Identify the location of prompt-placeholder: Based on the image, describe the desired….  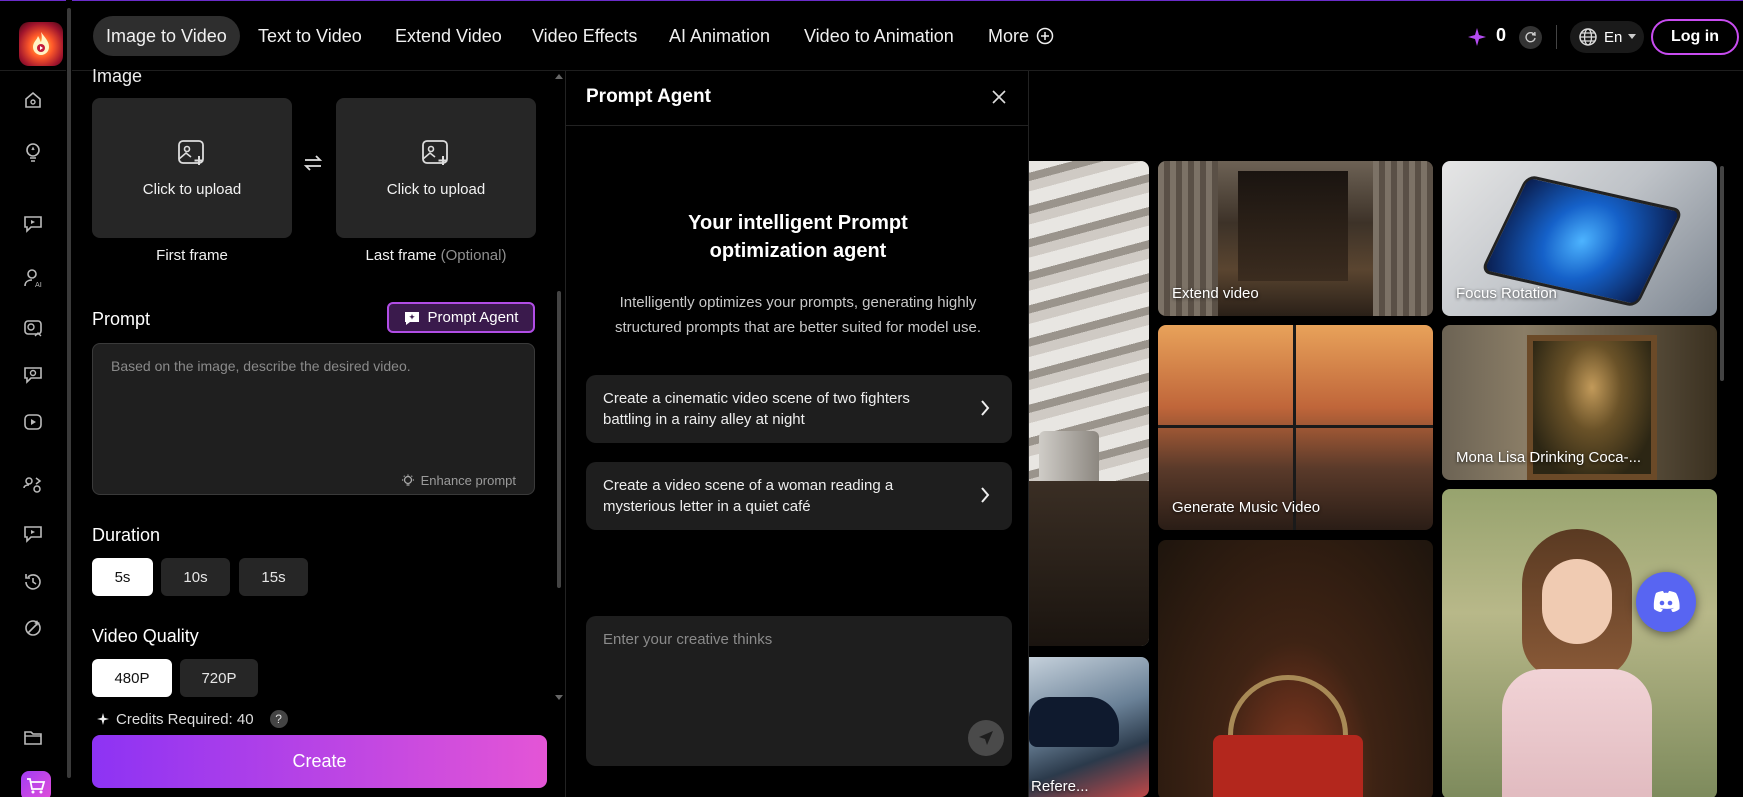
(261, 366).